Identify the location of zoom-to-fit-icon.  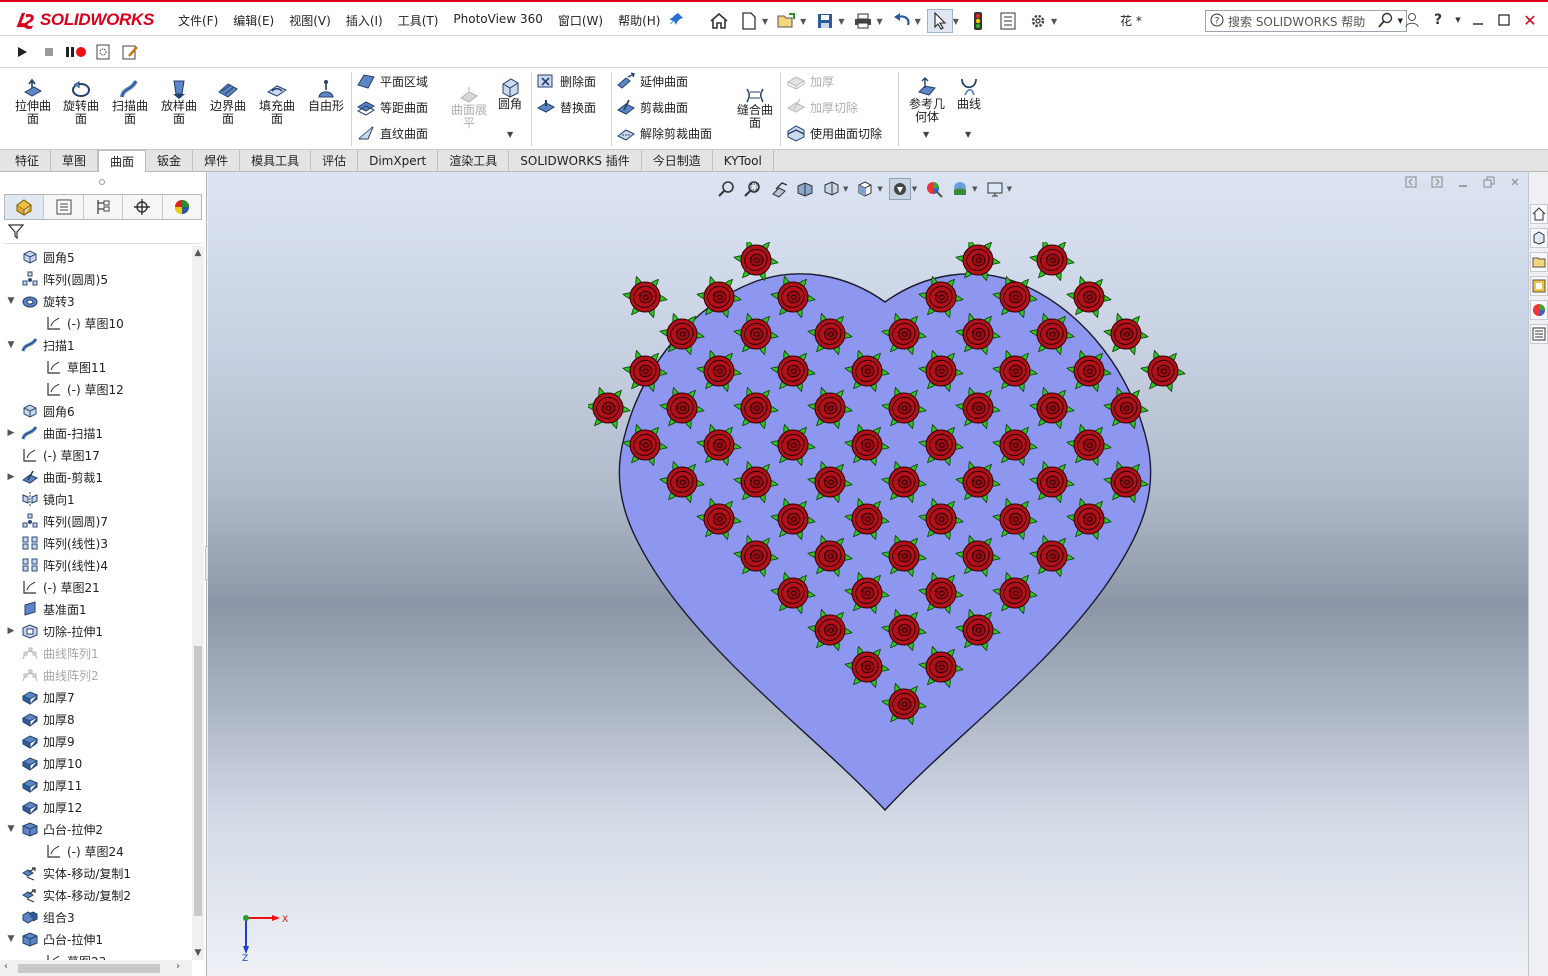
(727, 189).